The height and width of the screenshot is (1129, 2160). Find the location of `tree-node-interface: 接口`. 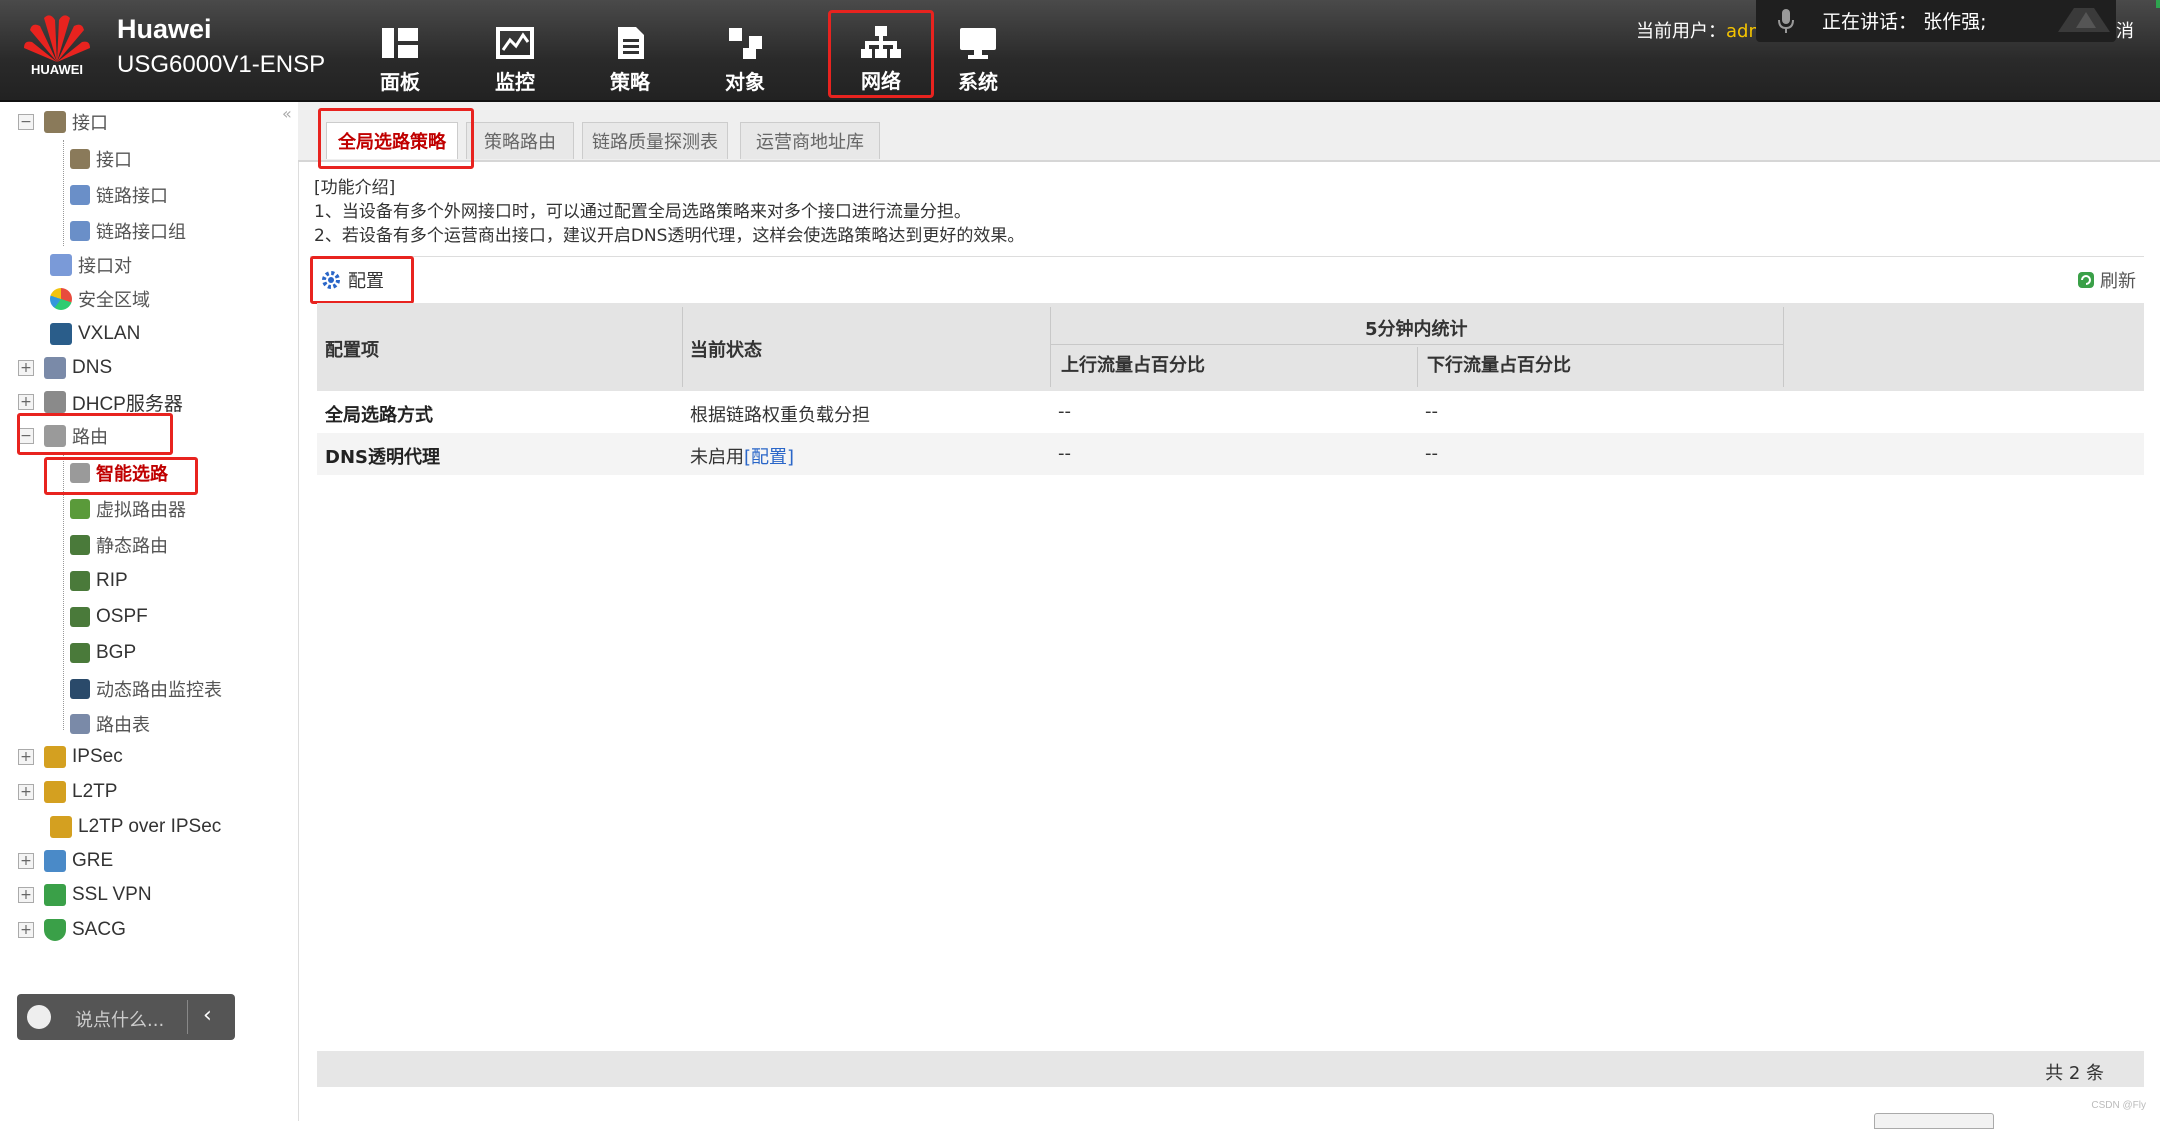

tree-node-interface: 接口 is located at coordinates (101, 159).